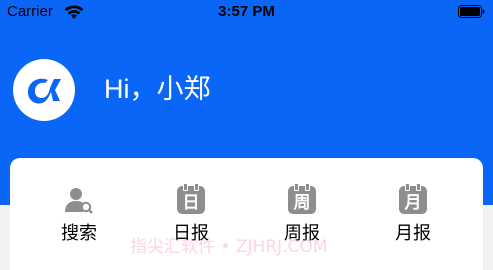 The width and height of the screenshot is (493, 270). What do you see at coordinates (191, 198) in the screenshot?
I see `calendar-day-icon: 日` at bounding box center [191, 198].